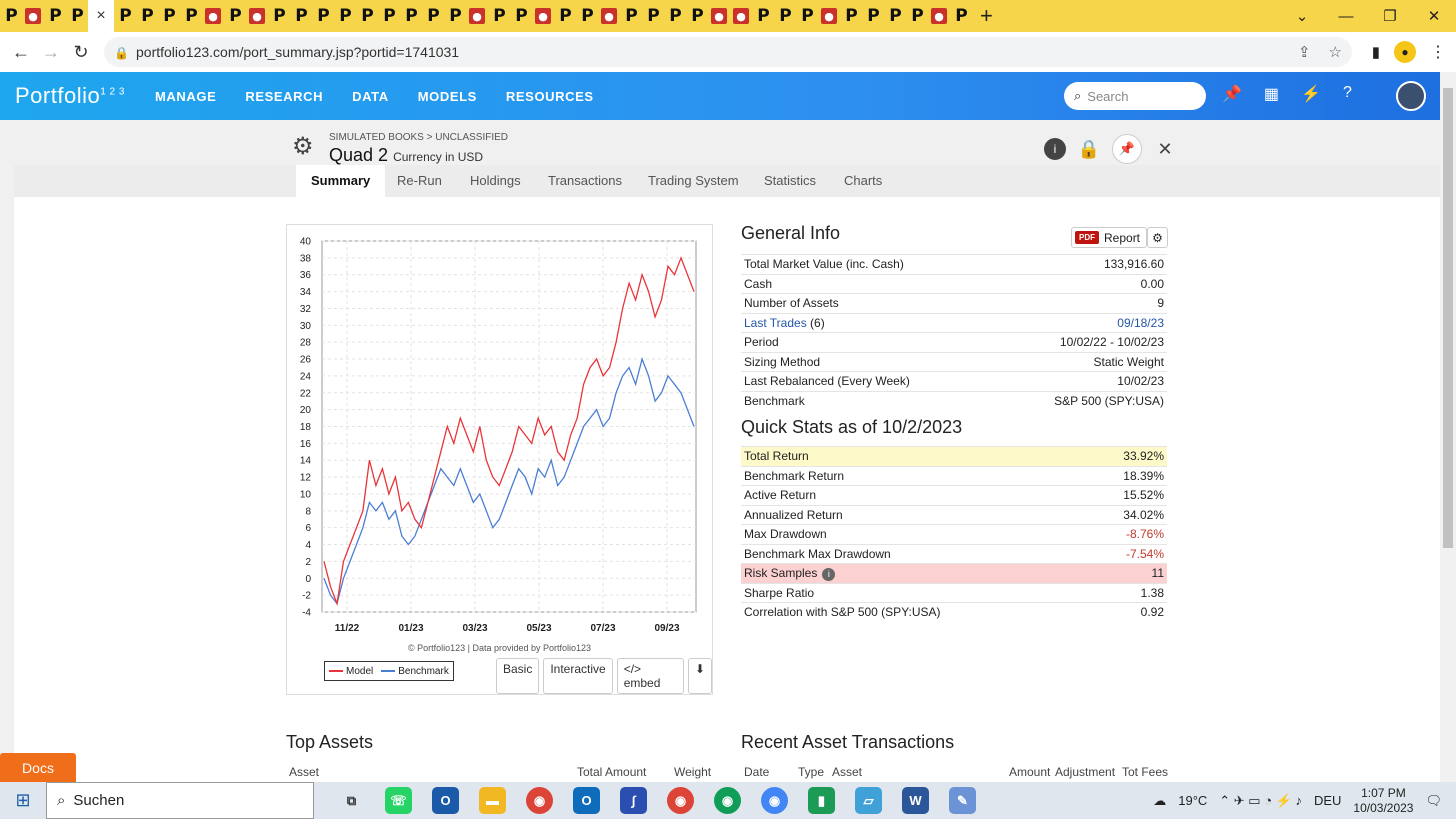 Image resolution: width=1456 pixels, height=819 pixels. What do you see at coordinates (578, 676) in the screenshot?
I see `chart-interactive-button: Interactive` at bounding box center [578, 676].